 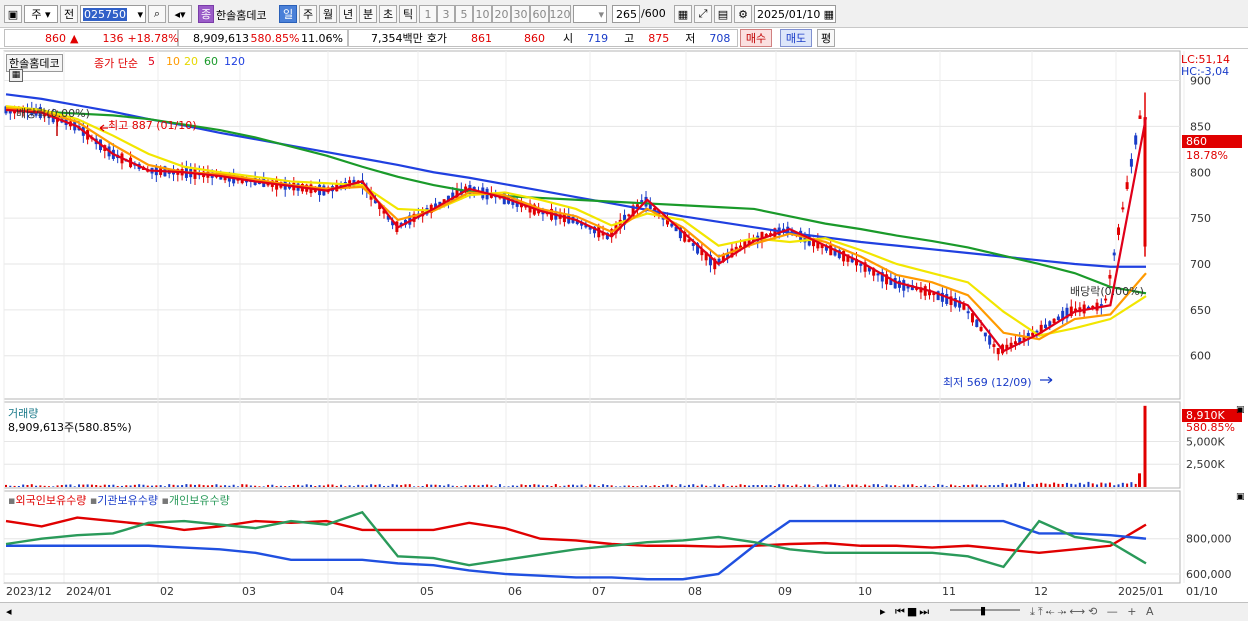 I want to click on grid-icon: ▦, so click(x=683, y=14).